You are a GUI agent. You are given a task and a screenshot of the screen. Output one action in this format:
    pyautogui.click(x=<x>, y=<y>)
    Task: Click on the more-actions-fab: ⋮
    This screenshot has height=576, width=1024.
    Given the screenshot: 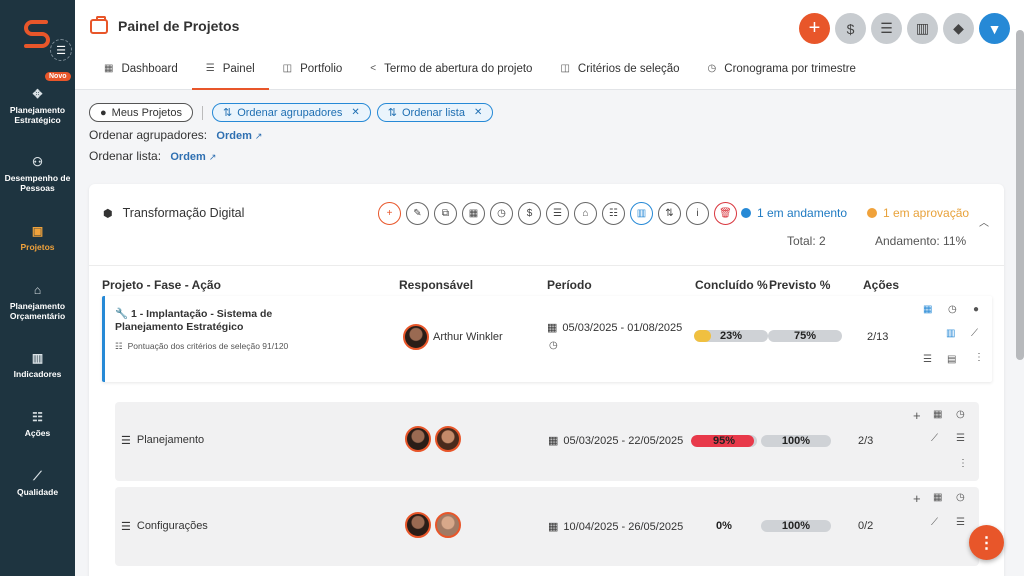 What is the action you would take?
    pyautogui.click(x=986, y=542)
    